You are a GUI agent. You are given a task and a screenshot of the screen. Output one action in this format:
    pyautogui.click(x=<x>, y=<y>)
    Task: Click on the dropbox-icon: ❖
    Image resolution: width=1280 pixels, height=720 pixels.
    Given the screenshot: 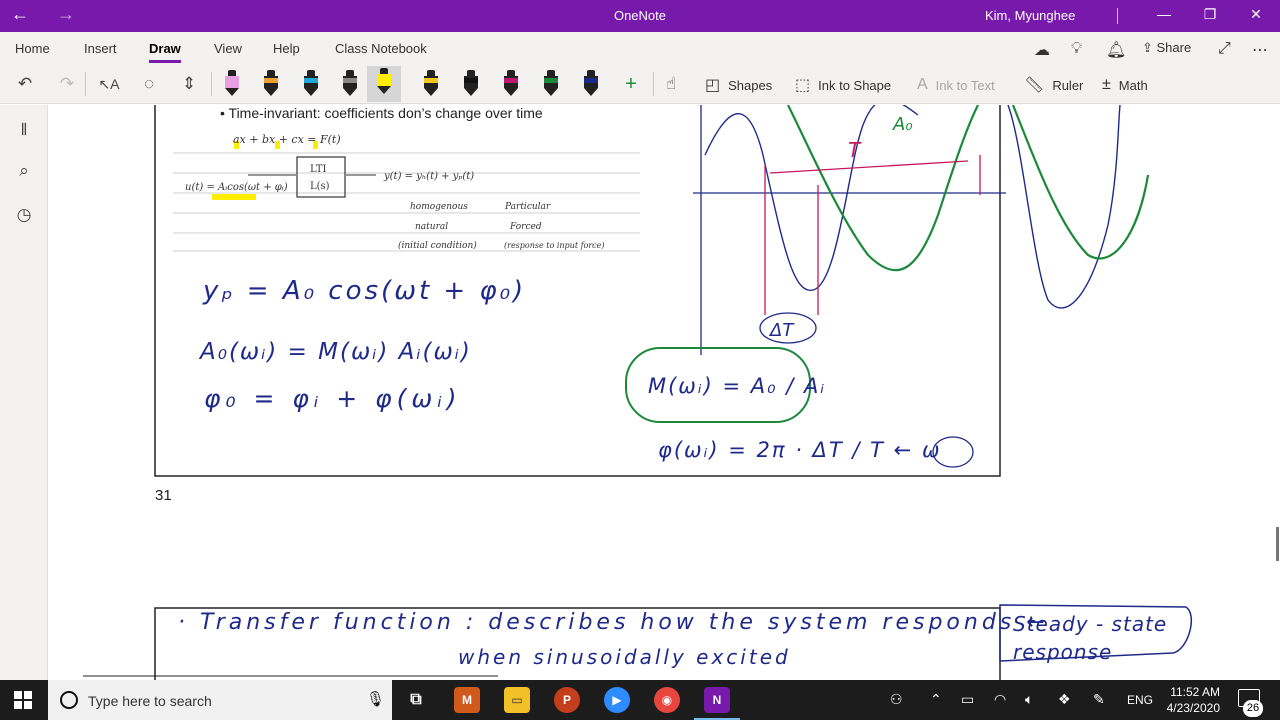 What is the action you would take?
    pyautogui.click(x=1064, y=699)
    